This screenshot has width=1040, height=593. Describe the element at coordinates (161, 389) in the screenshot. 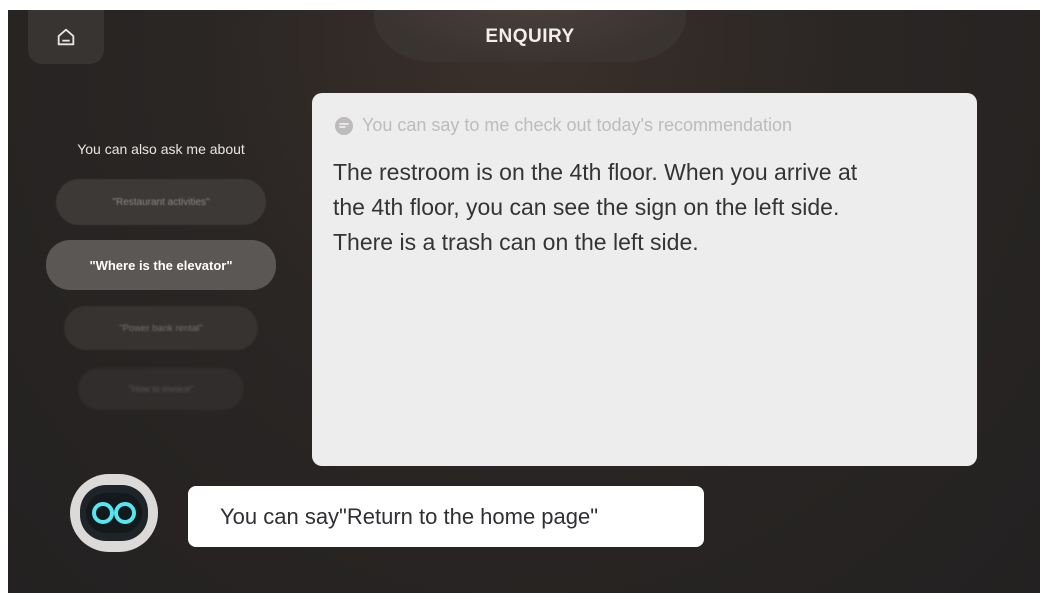

I see `suggestion-how-to-invoice: "How to invoice"` at that location.